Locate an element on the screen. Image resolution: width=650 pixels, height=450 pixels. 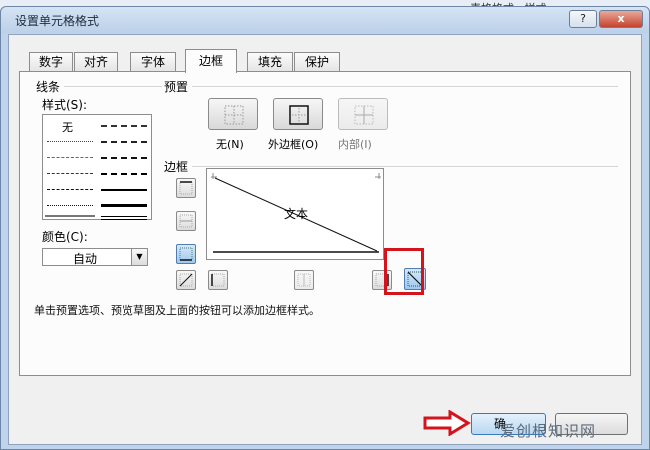
border-left-icon is located at coordinates (218, 280).